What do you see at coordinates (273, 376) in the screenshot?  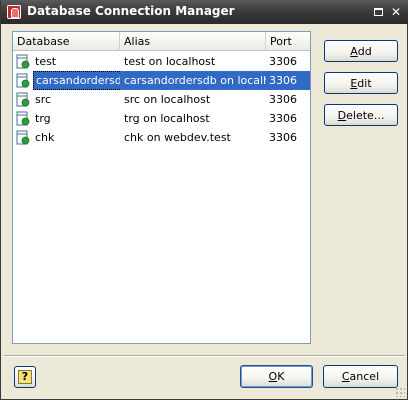 I see `ok-button-mnemonic: O` at bounding box center [273, 376].